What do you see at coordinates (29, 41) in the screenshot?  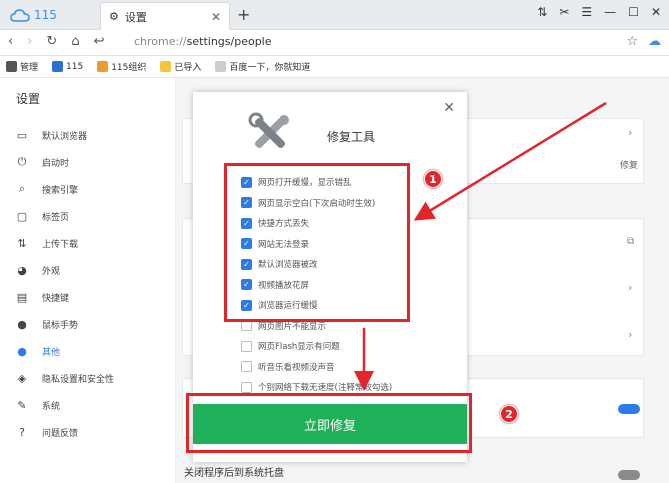 I see `forward-icon: ›` at bounding box center [29, 41].